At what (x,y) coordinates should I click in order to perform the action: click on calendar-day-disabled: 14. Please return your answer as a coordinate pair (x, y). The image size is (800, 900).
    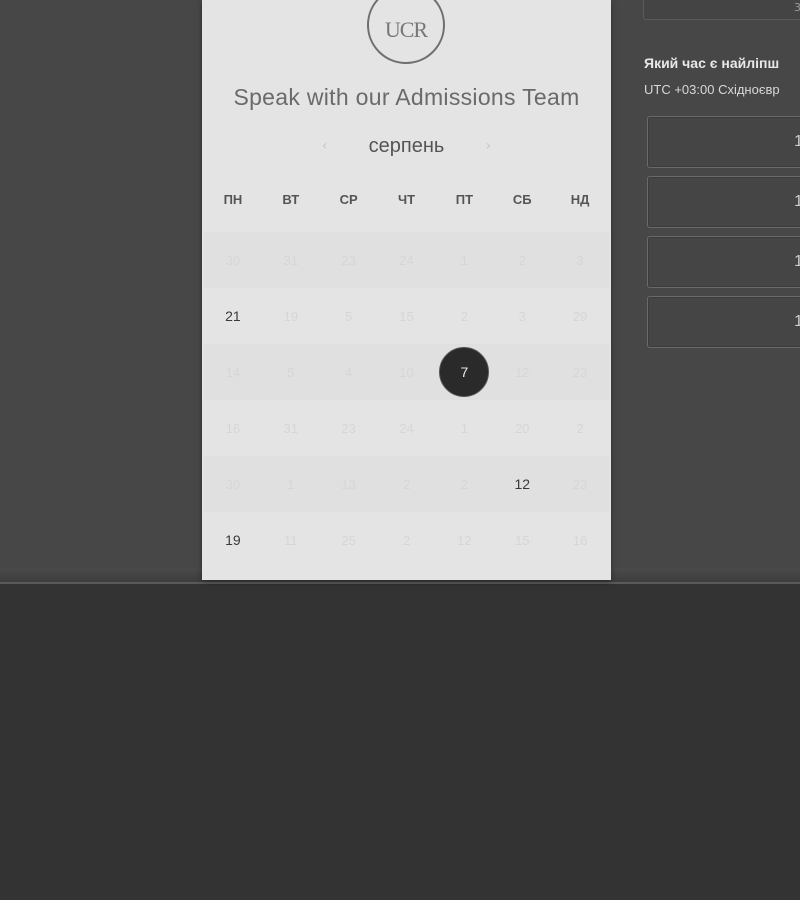
    Looking at the image, I should click on (233, 372).